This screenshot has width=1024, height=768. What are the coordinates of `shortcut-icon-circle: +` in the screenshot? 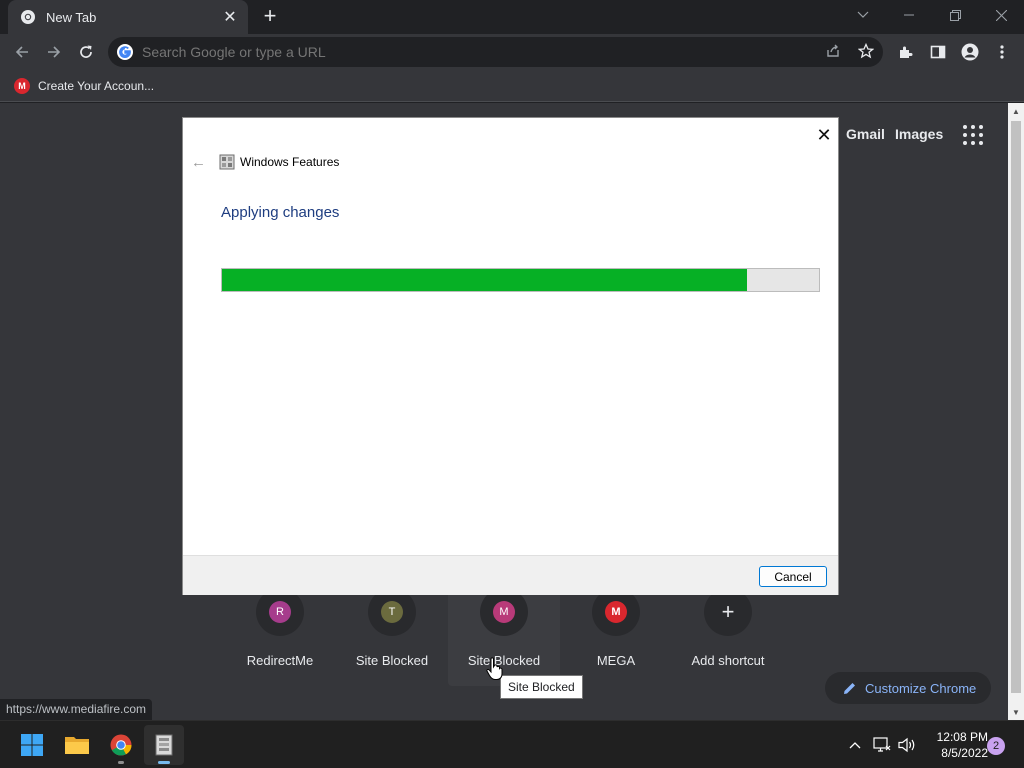 It's located at (728, 612).